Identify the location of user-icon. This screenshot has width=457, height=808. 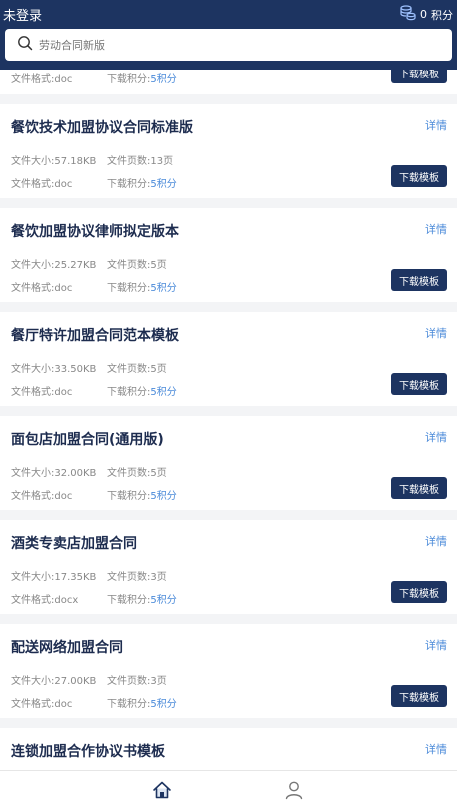
(294, 792).